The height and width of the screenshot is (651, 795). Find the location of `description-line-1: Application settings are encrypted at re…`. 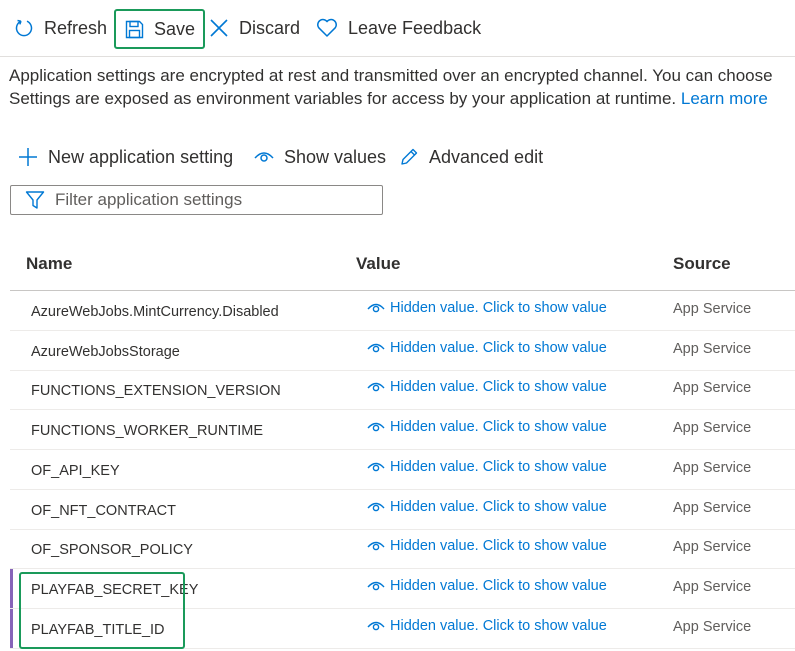

description-line-1: Application settings are encrypted at re… is located at coordinates (391, 75).